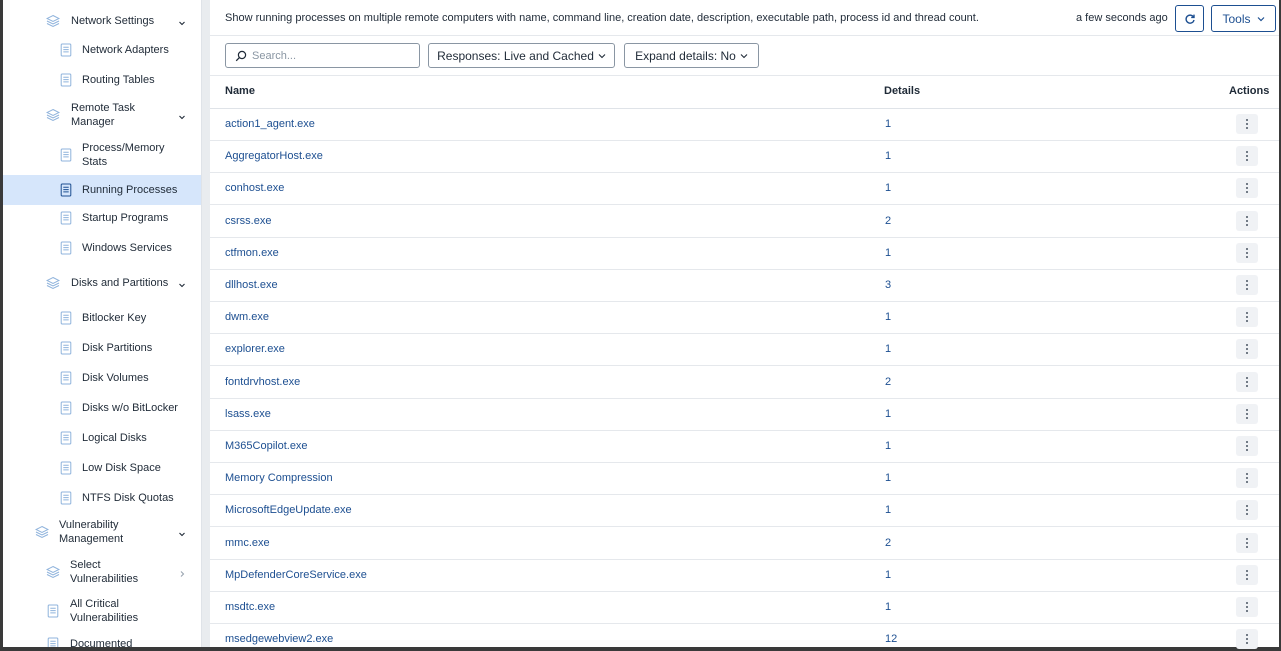  Describe the element at coordinates (254, 188) in the screenshot. I see `process-name-link: conhost.exe` at that location.